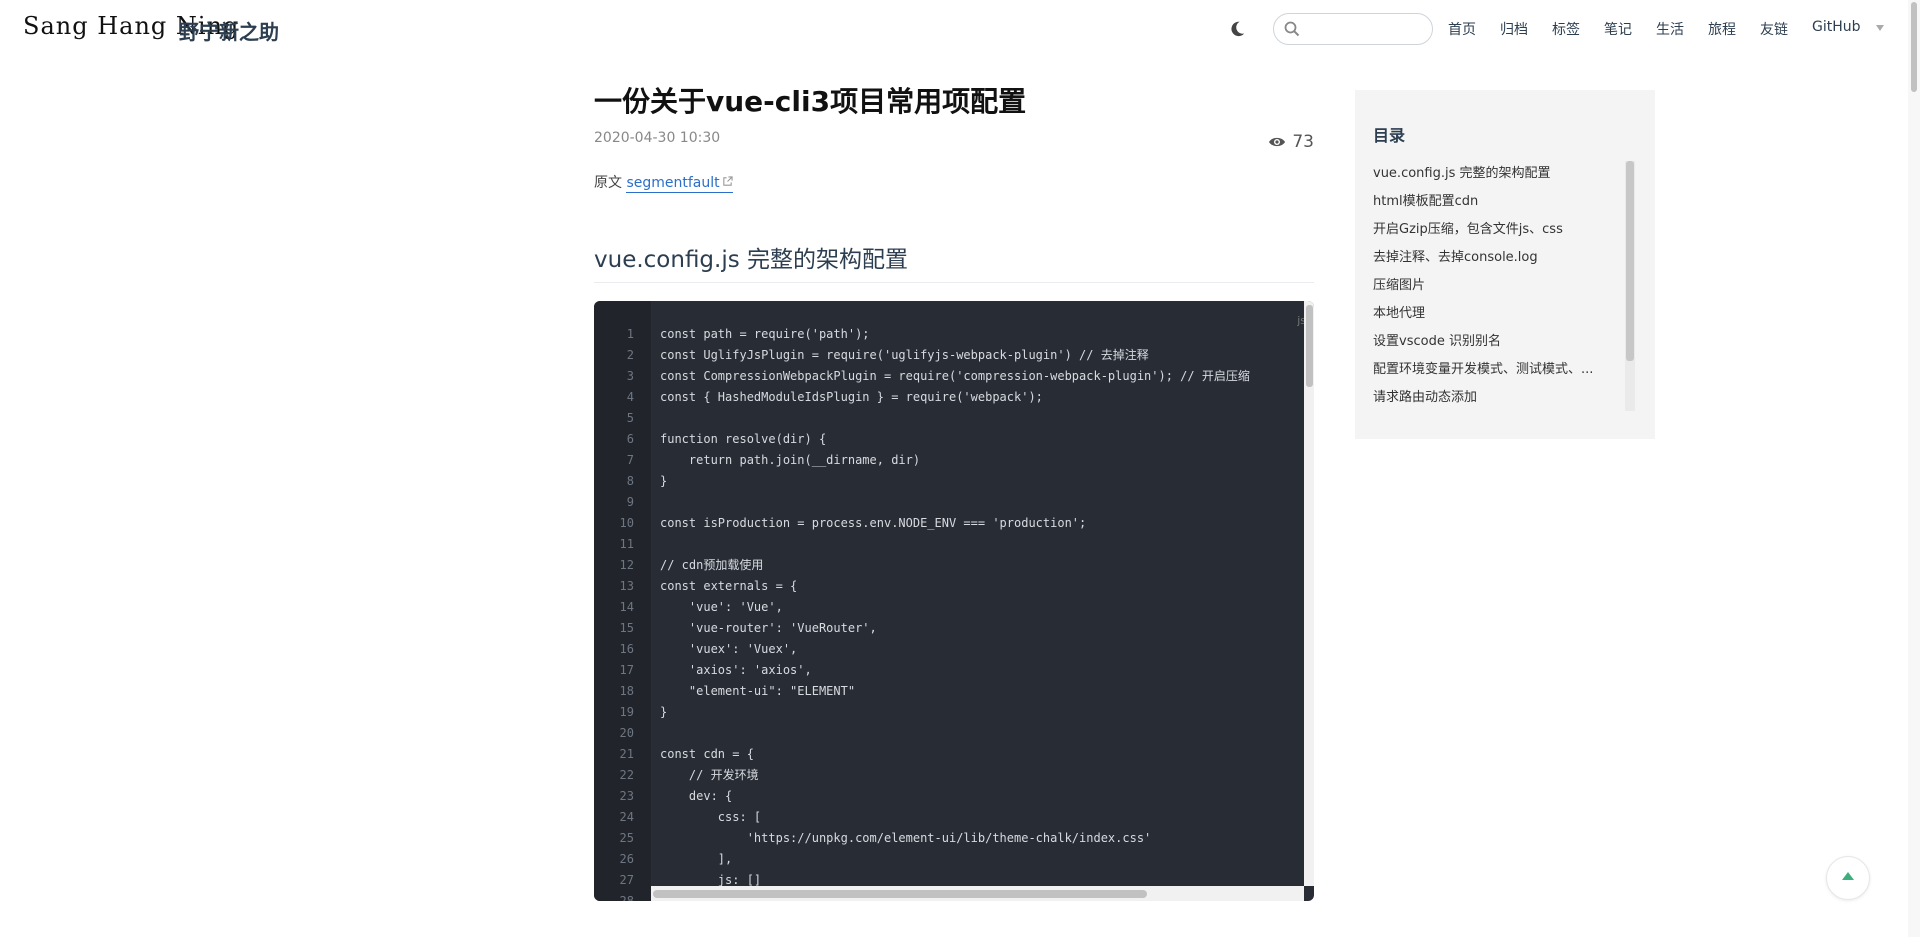 This screenshot has width=1920, height=937. What do you see at coordinates (673, 183) in the screenshot?
I see `source-link-text: segmentfault` at bounding box center [673, 183].